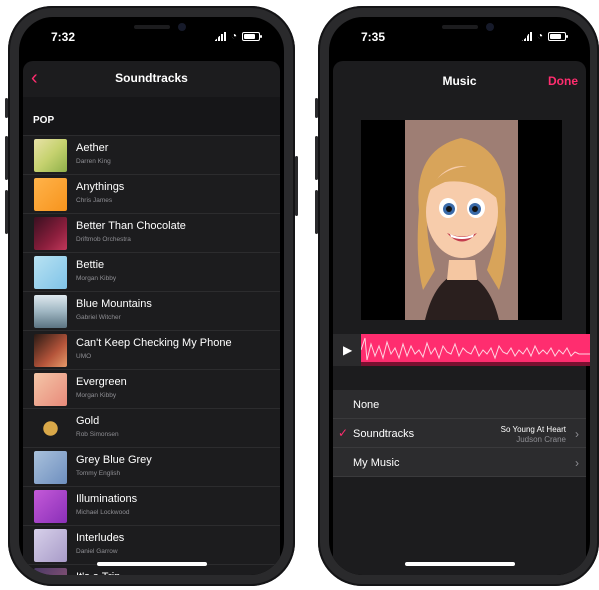 The height and width of the screenshot is (590, 599). What do you see at coordinates (373, 37) in the screenshot?
I see `status-time: 7:35` at bounding box center [373, 37].